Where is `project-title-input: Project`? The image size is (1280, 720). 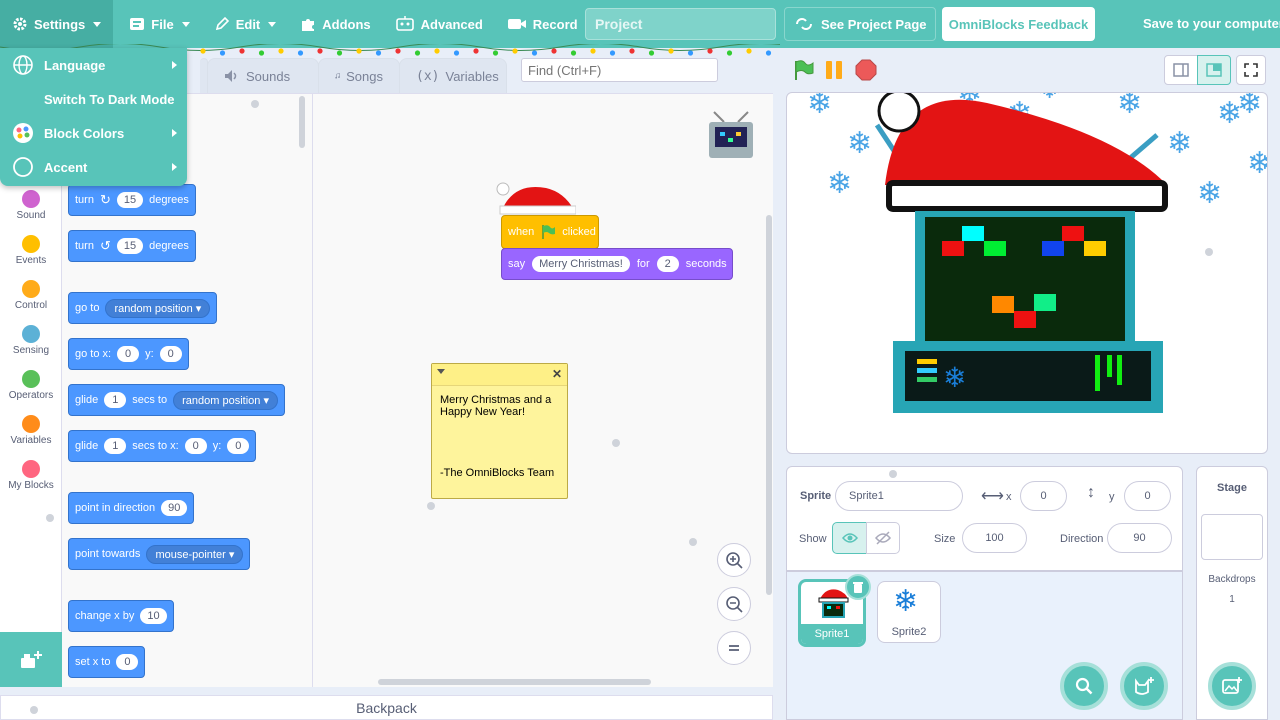 project-title-input: Project is located at coordinates (680, 24).